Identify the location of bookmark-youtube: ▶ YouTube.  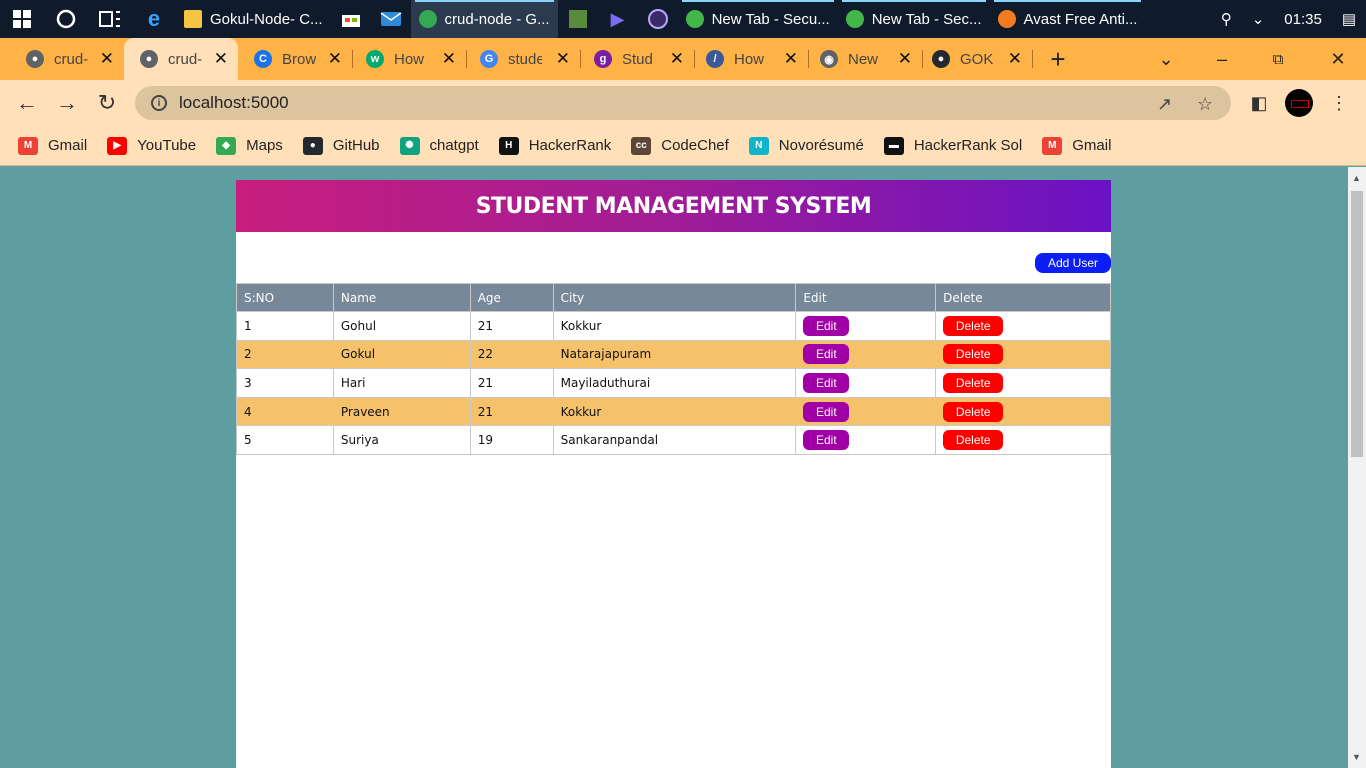
(151, 145).